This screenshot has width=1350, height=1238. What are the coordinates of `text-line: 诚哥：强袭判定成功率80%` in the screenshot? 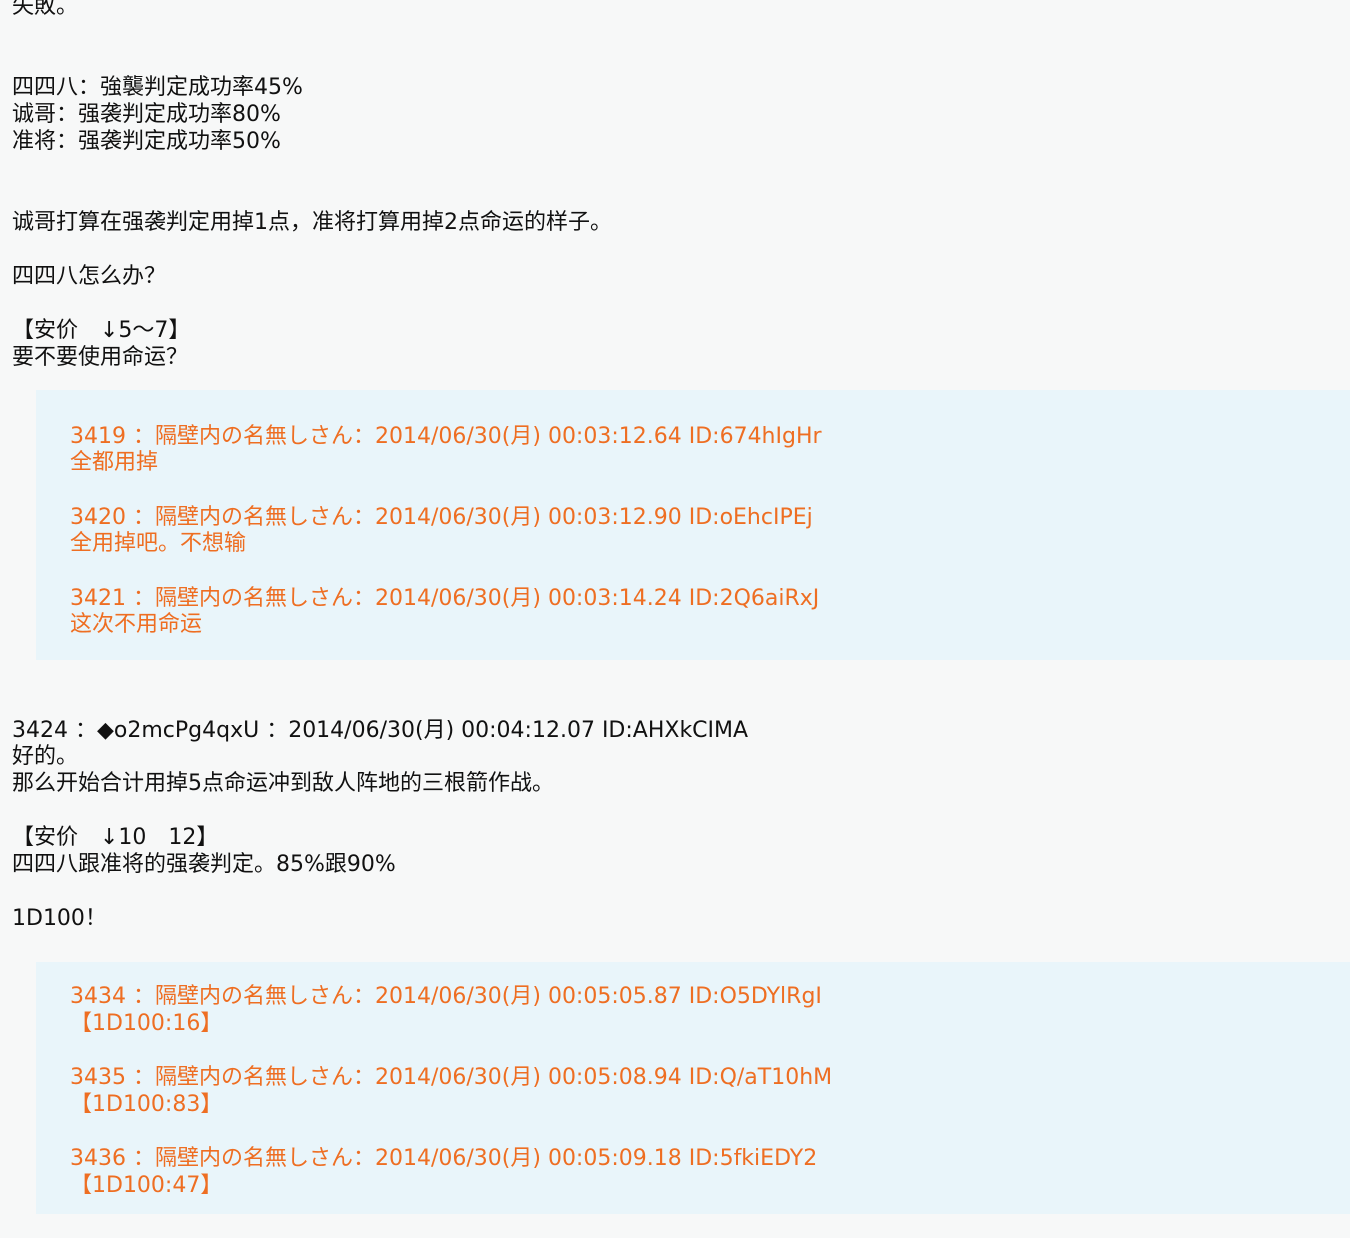 It's located at (146, 114).